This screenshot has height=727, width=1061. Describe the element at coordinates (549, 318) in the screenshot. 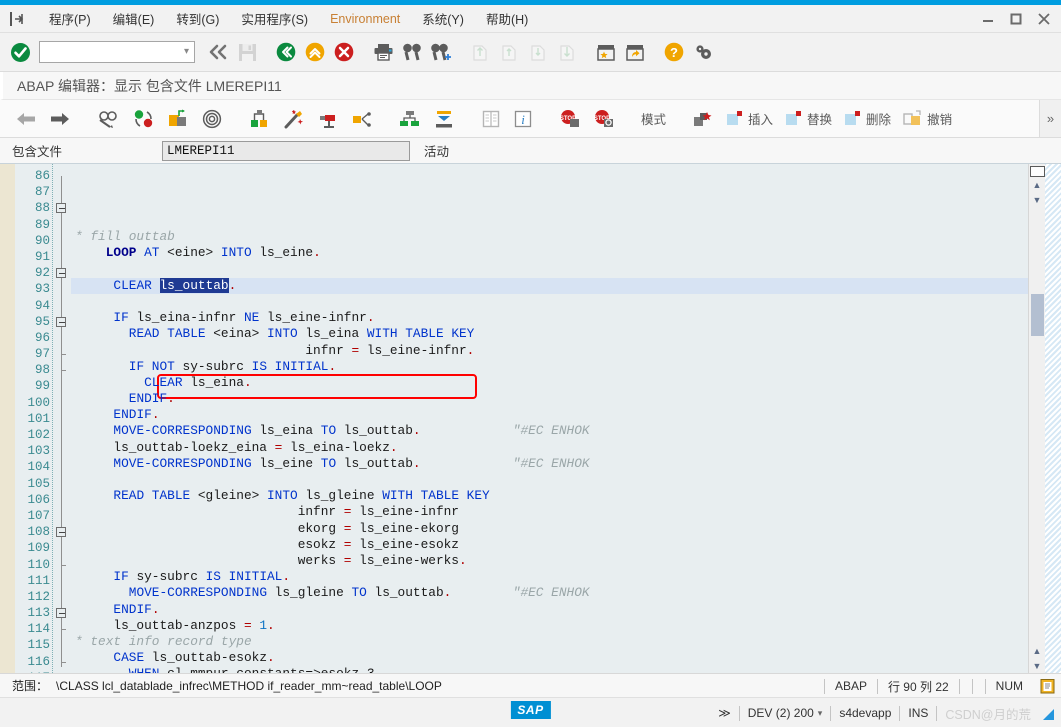

I see `code-line: IF ls_eina-infnr NE ls_eine-infnr.` at that location.